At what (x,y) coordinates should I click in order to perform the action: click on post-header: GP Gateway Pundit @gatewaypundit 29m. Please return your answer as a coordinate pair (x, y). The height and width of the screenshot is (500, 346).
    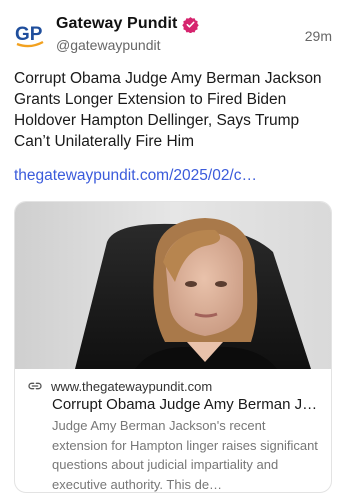
    Looking at the image, I should click on (174, 34).